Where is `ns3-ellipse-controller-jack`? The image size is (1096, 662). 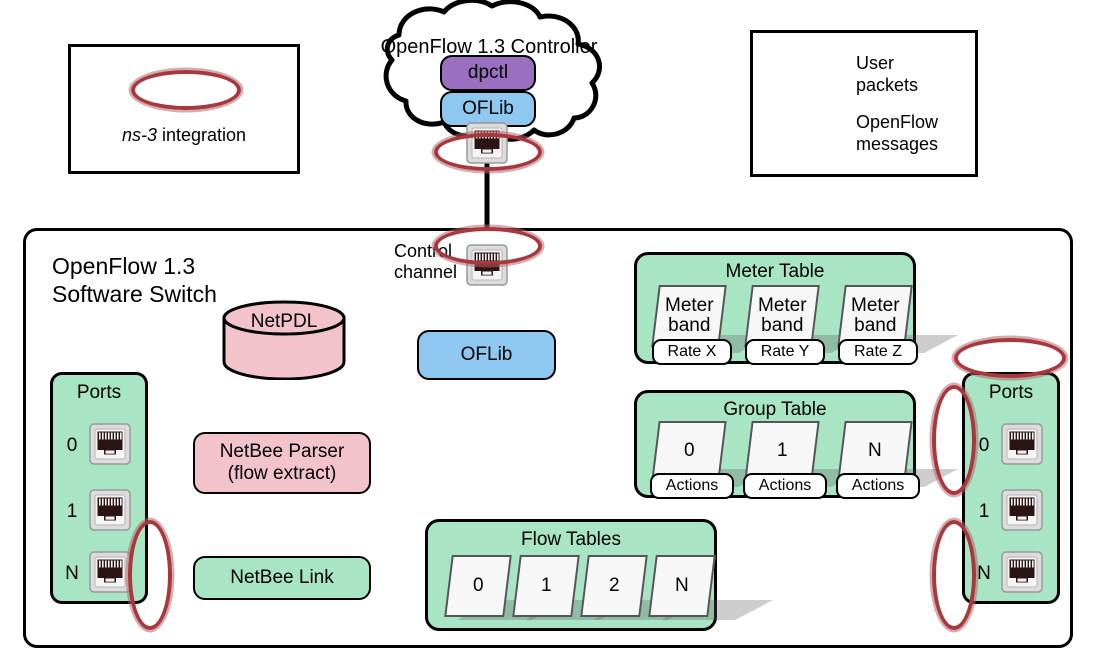
ns3-ellipse-controller-jack is located at coordinates (488, 152).